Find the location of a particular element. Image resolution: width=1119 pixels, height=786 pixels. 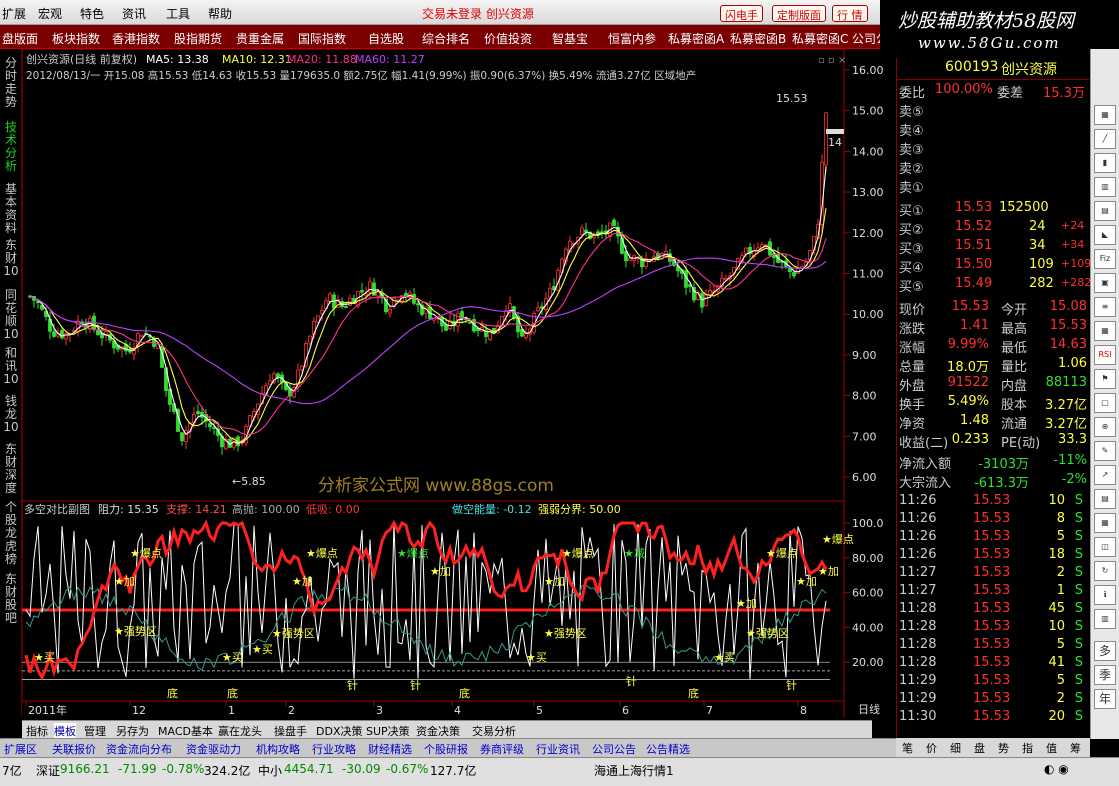

chart-window-controls-icon: ▫ ▫ × is located at coordinates (832, 60).